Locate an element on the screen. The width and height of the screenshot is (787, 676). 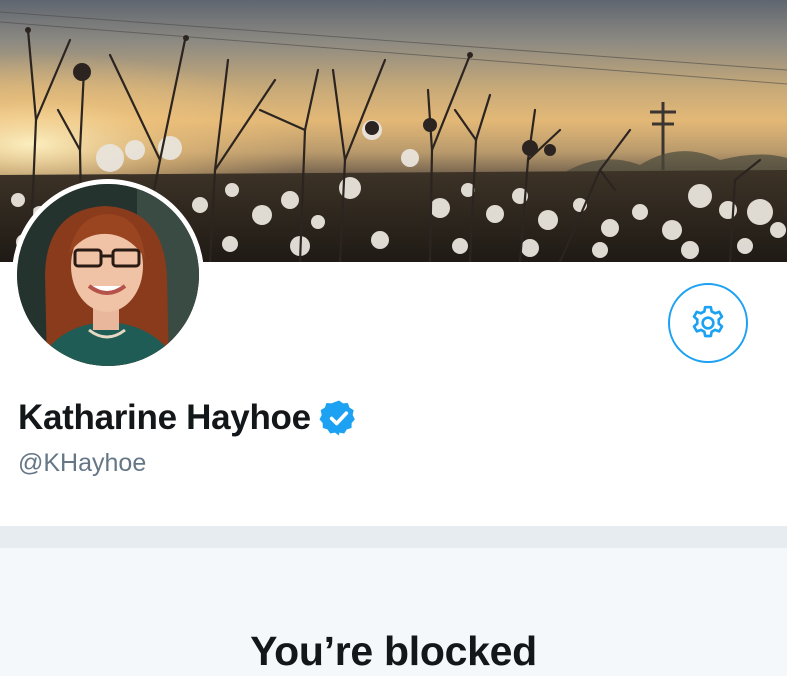
display-name: Katharine Hayhoe is located at coordinates (164, 417).